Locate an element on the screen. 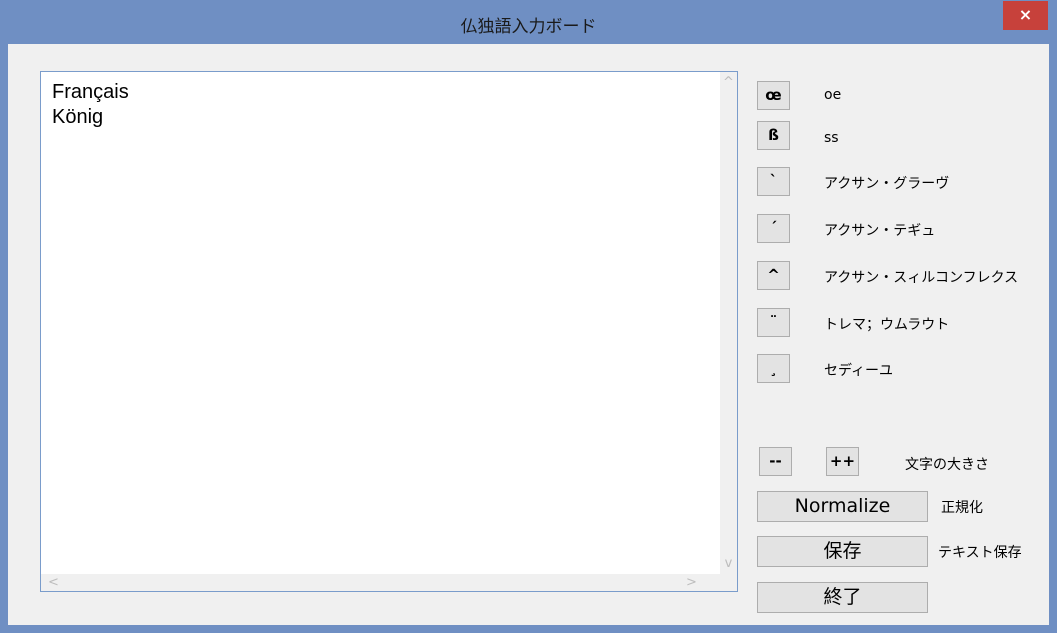 This screenshot has height=633, width=1057. circumflex-button: ^ is located at coordinates (773, 275).